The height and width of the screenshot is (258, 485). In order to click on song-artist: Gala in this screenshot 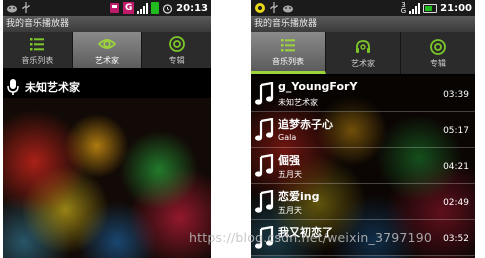, I will do `click(287, 137)`.